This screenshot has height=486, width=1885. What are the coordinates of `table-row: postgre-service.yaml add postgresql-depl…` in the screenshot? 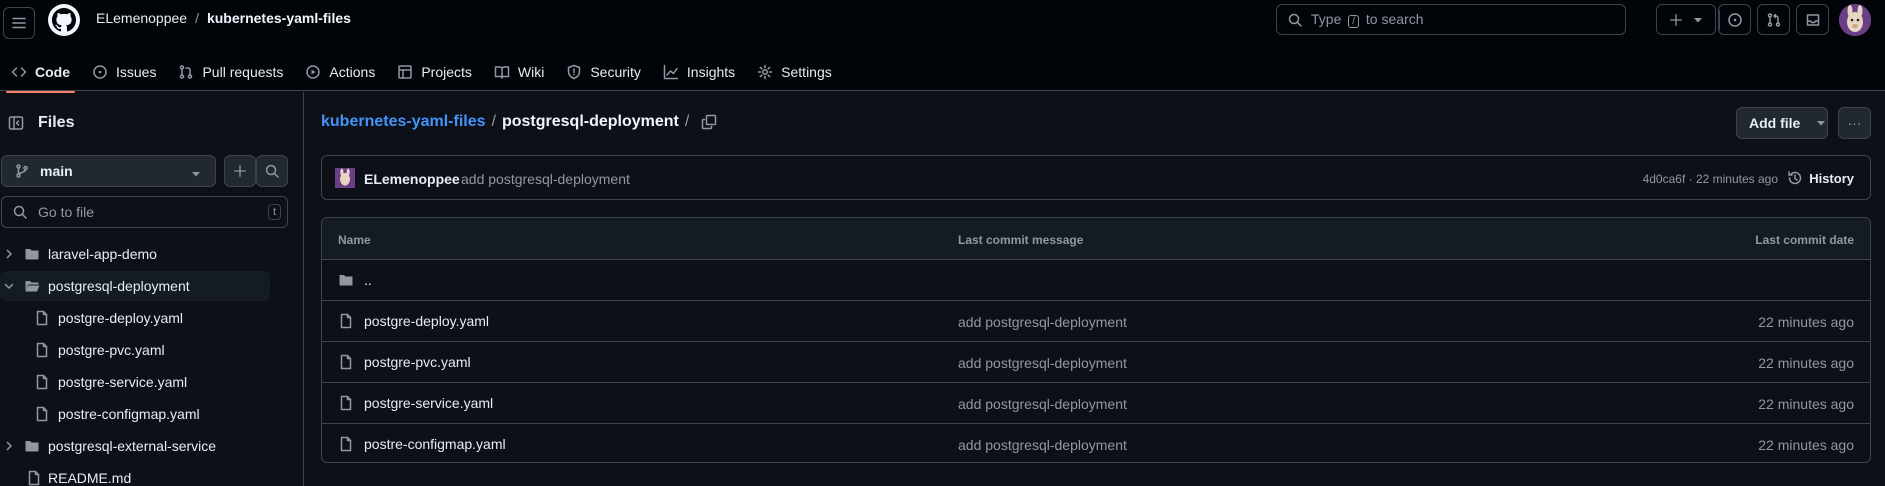 It's located at (1096, 403).